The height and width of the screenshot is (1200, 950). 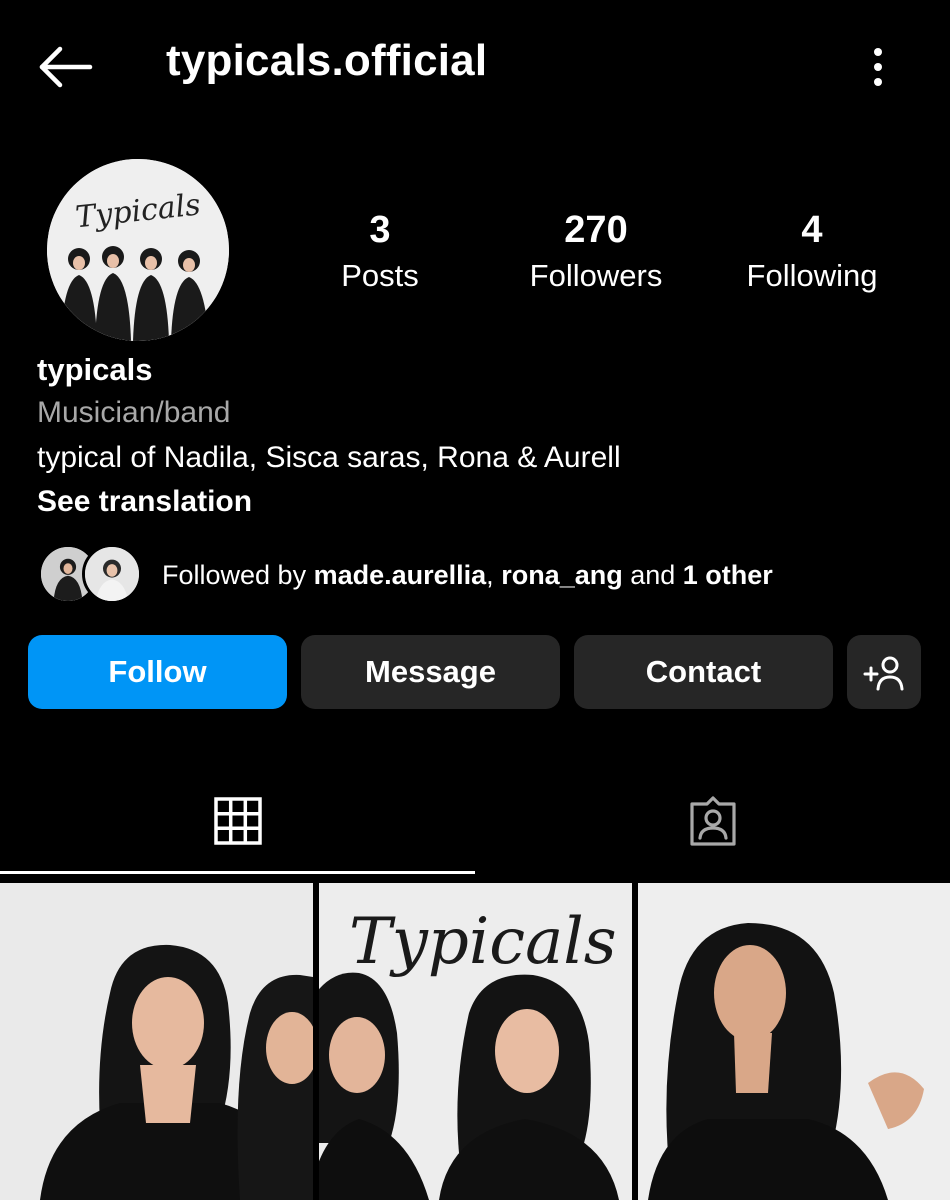 I want to click on back-button, so click(x=65, y=67).